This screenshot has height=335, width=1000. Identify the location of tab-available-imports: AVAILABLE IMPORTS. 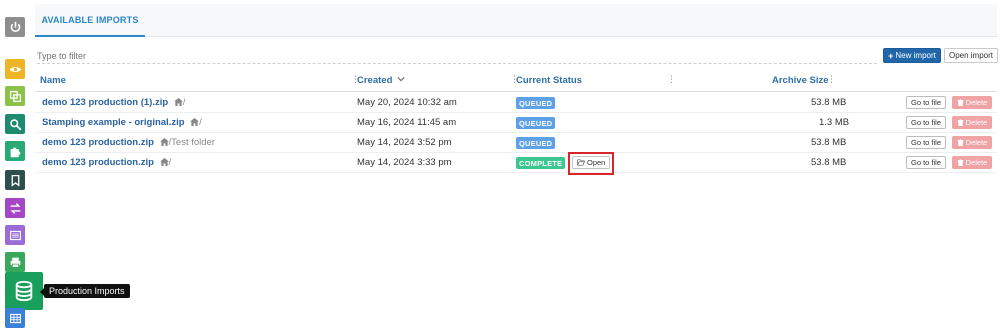
(90, 20).